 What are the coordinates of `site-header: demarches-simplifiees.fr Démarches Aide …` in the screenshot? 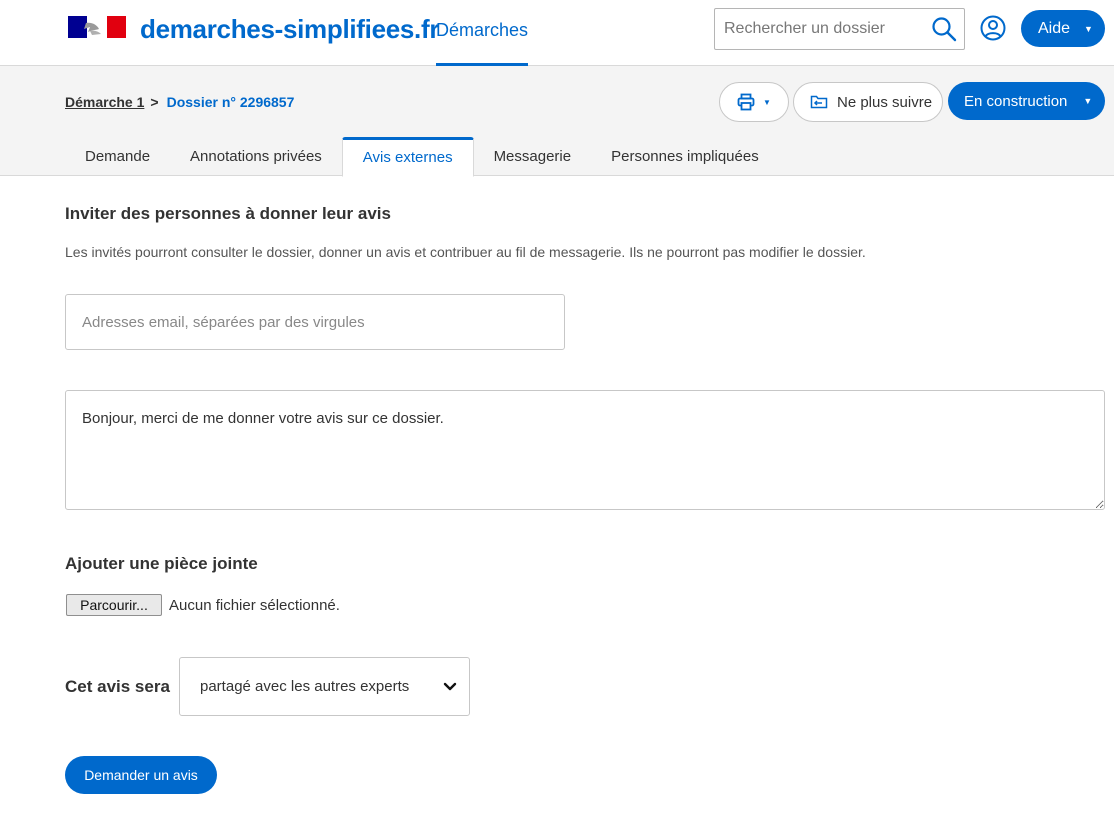 It's located at (557, 33).